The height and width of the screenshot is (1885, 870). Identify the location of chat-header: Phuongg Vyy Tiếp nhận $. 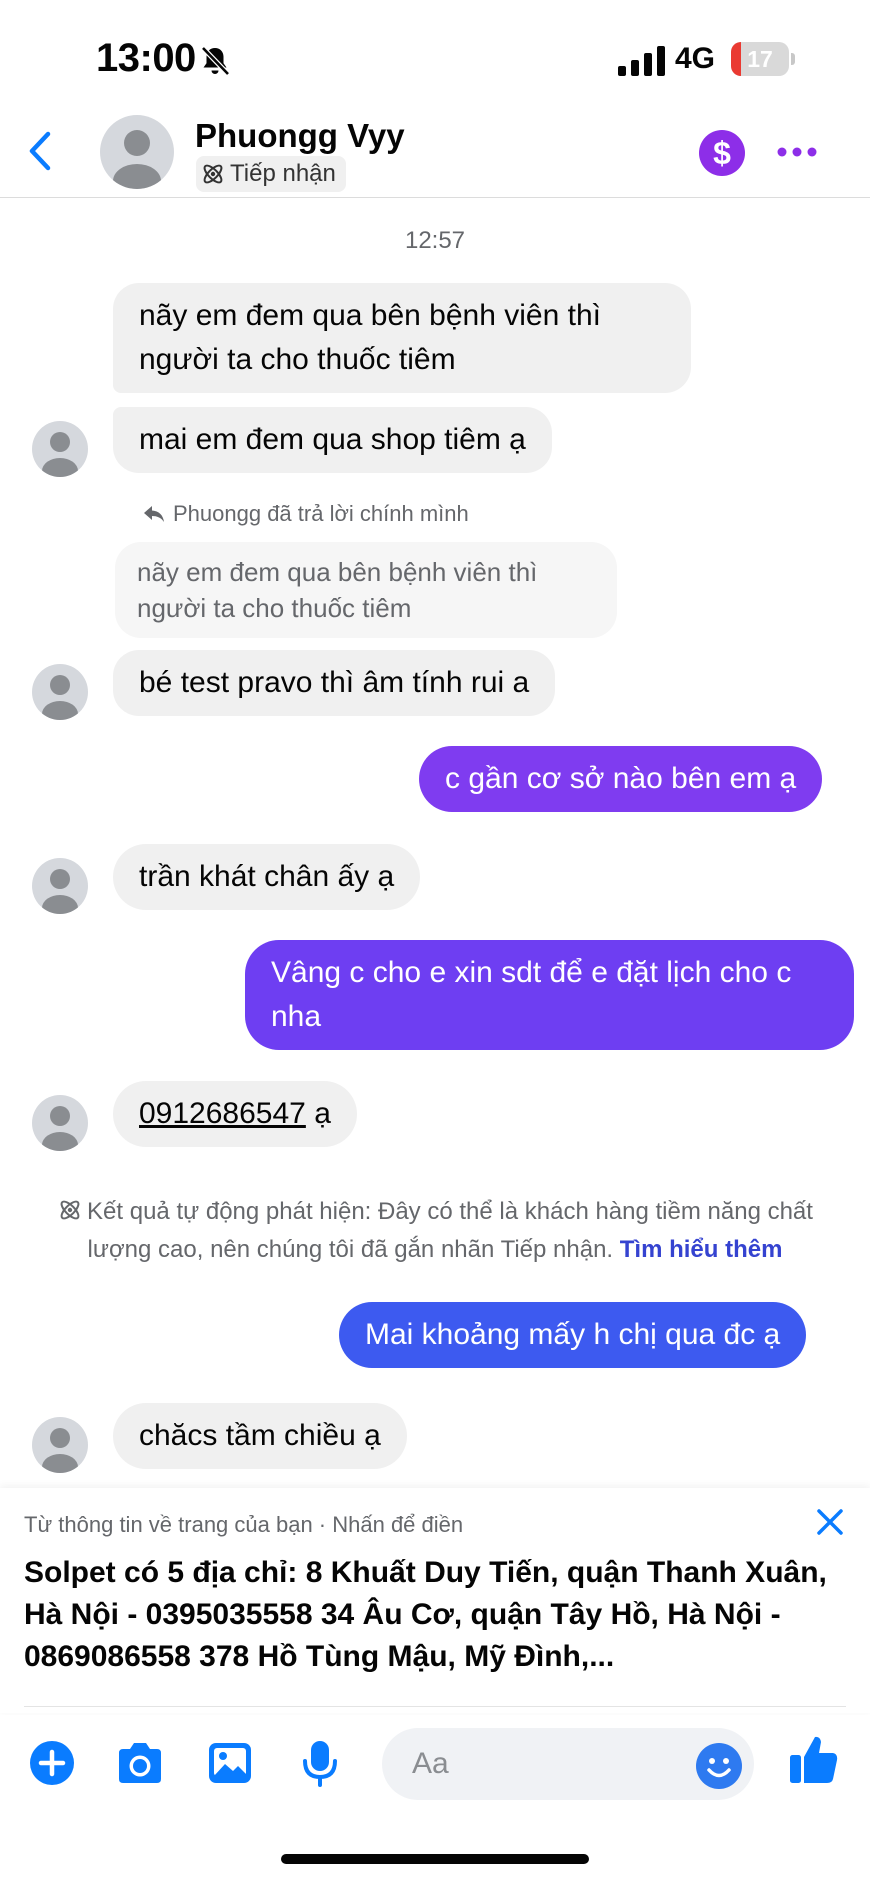
(435, 151).